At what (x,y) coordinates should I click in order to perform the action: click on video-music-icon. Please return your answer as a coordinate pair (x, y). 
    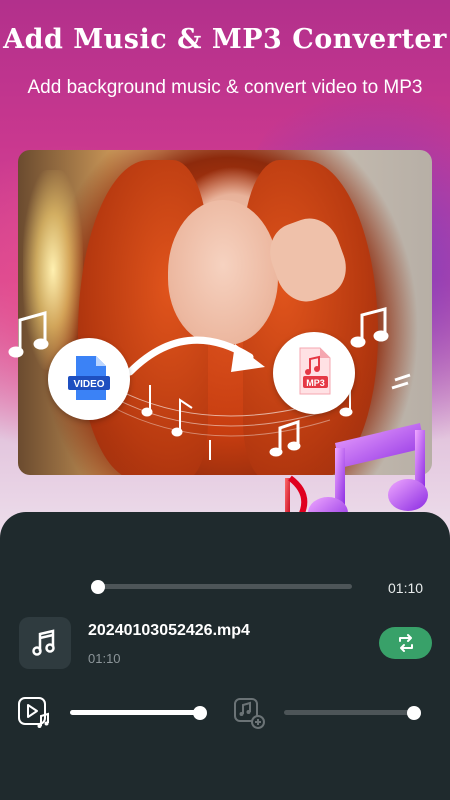
    Looking at the image, I should click on (34, 712).